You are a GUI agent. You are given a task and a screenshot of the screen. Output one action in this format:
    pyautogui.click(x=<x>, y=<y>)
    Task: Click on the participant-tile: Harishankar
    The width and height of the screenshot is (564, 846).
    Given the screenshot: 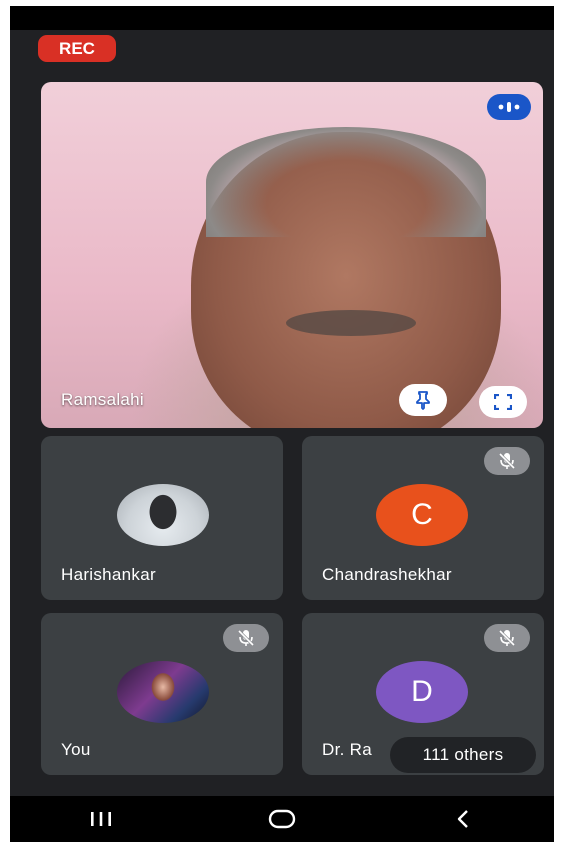 What is the action you would take?
    pyautogui.click(x=162, y=518)
    